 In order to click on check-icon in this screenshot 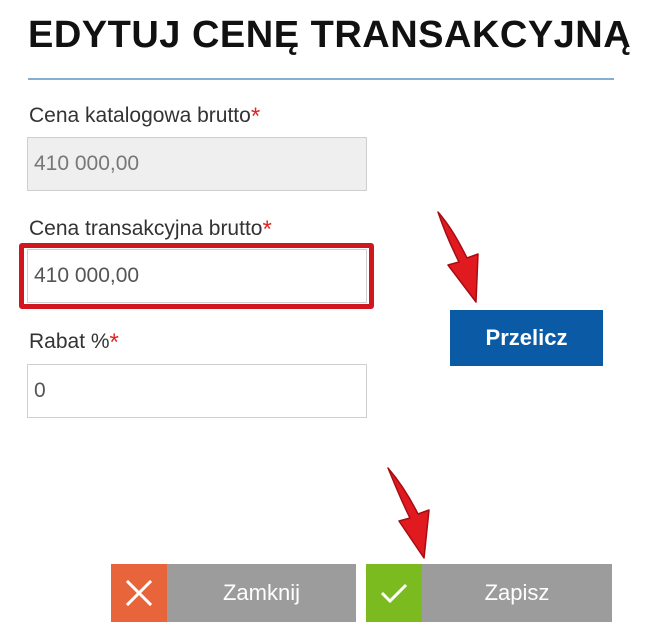, I will do `click(394, 593)`.